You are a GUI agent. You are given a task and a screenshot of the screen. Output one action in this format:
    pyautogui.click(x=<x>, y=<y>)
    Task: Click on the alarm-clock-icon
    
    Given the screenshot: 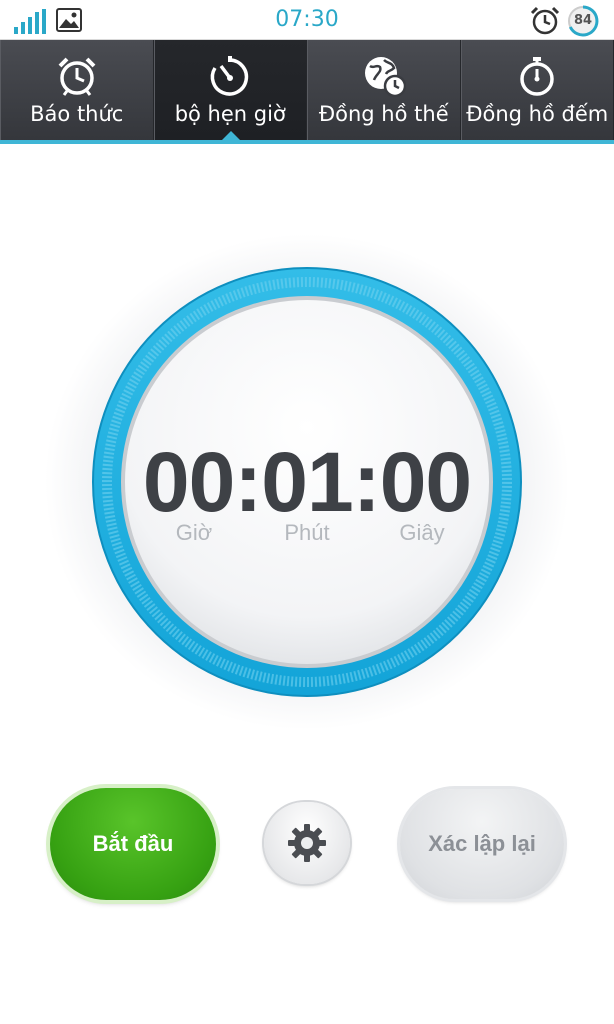 What is the action you would take?
    pyautogui.click(x=77, y=76)
    